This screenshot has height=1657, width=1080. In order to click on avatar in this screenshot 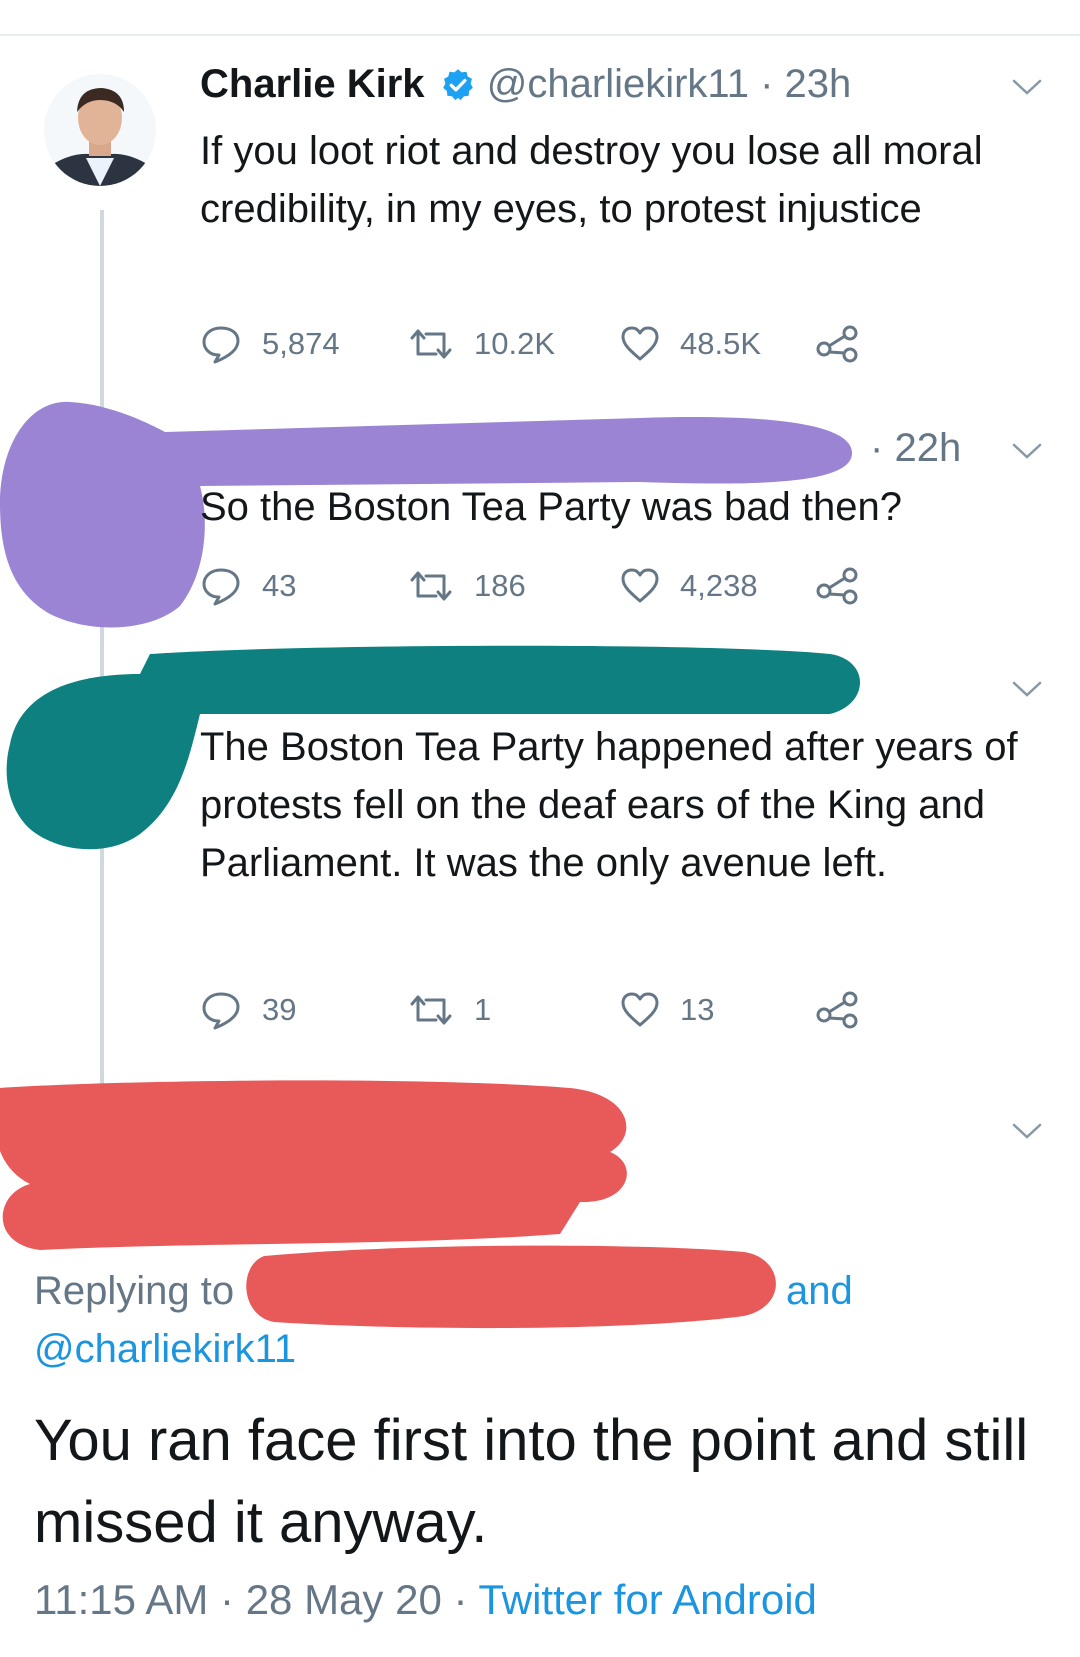, I will do `click(100, 130)`.